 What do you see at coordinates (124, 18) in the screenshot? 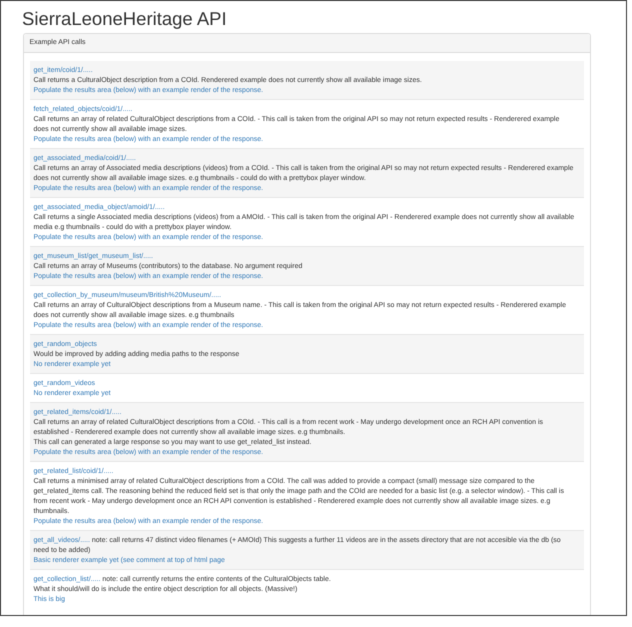
I see `page-title: SierraLeoneHeritage API` at bounding box center [124, 18].